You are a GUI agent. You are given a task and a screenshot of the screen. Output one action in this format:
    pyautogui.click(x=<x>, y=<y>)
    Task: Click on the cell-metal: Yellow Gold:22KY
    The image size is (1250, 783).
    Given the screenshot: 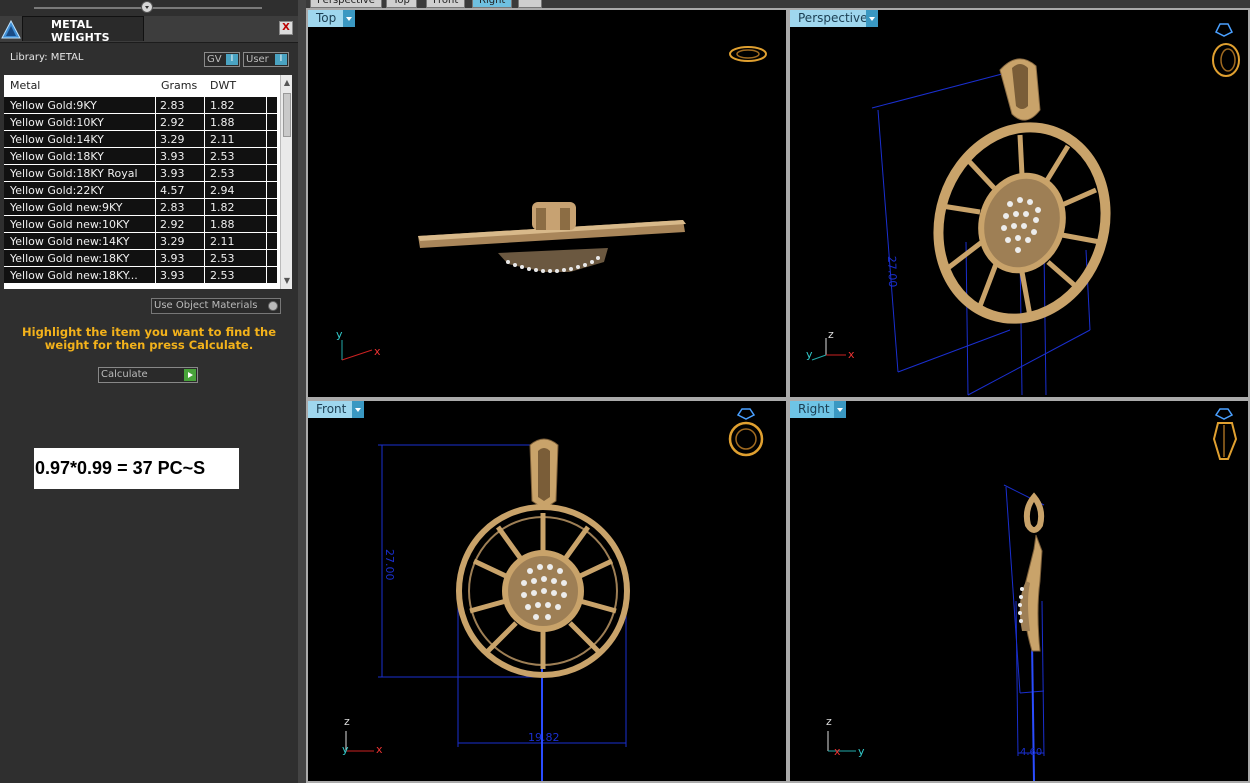 What is the action you would take?
    pyautogui.click(x=57, y=190)
    